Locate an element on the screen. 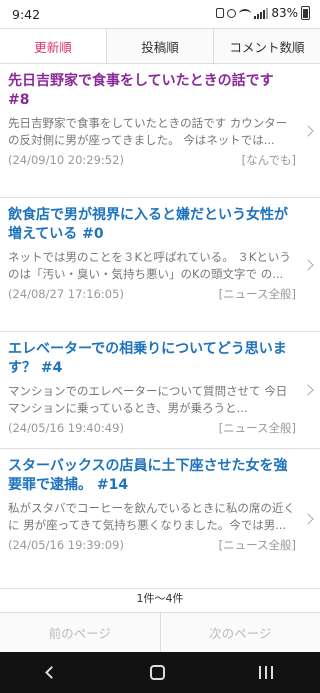  item-category: [なんでも] is located at coordinates (268, 160).